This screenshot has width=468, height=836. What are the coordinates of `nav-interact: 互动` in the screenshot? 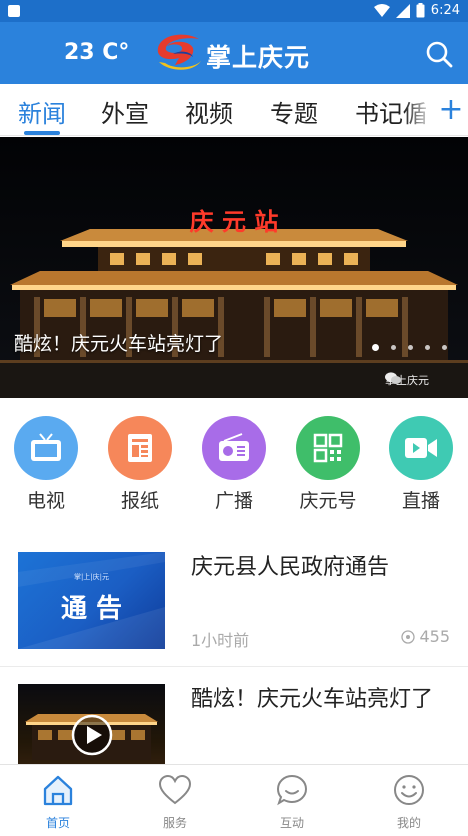 It's located at (292, 802).